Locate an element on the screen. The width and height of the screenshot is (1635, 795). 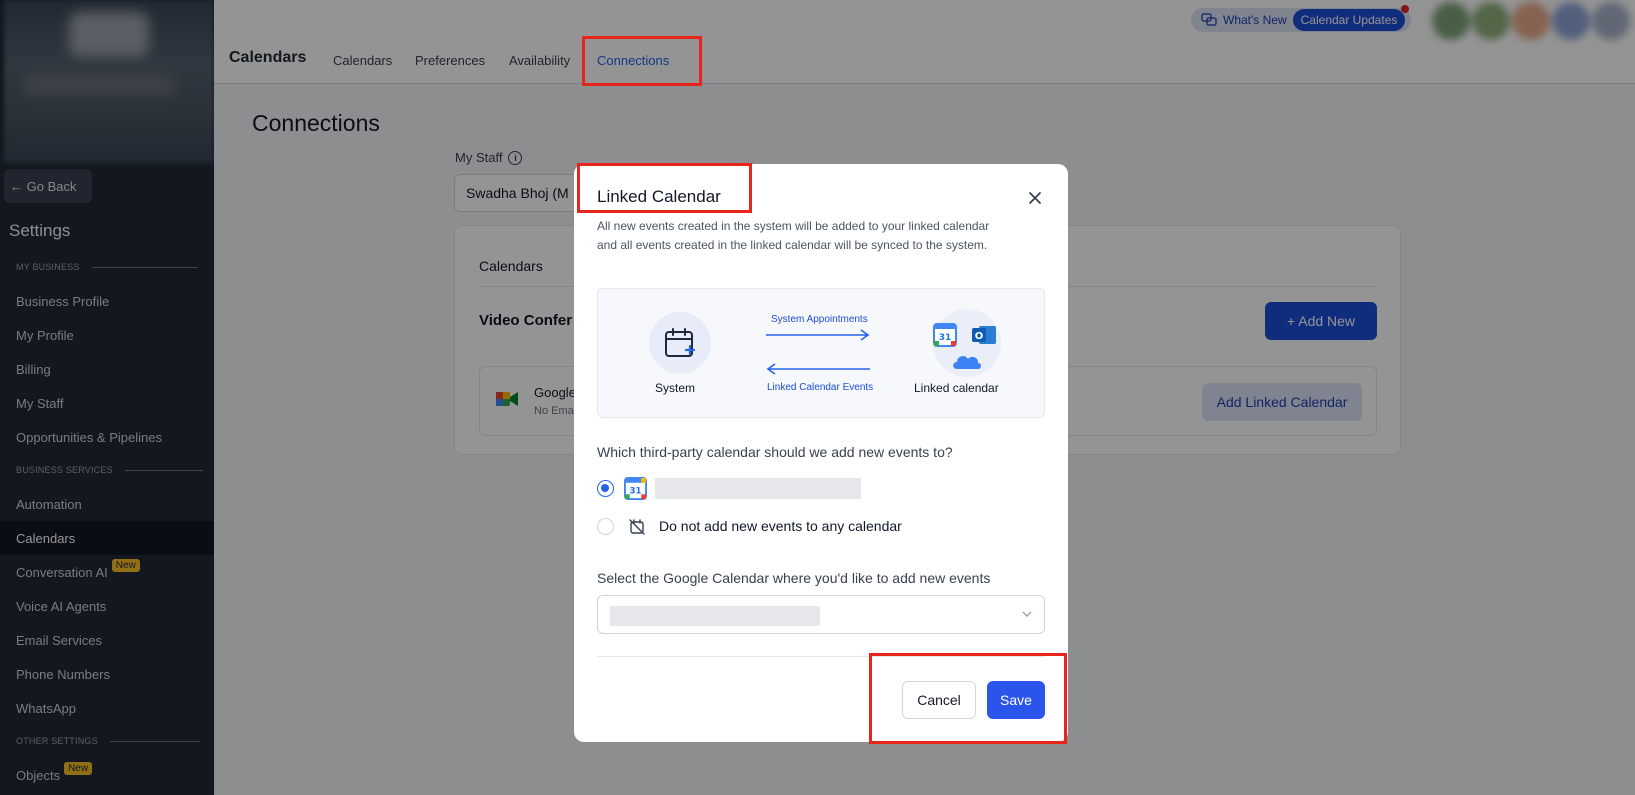
no-calendar-option-label: Do not add new events to any calendar is located at coordinates (780, 526).